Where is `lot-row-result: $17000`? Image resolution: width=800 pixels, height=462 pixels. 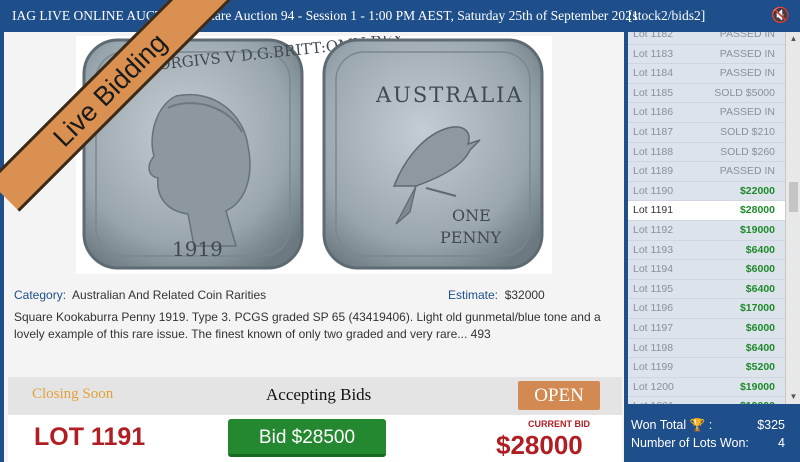
lot-row-result: $17000 is located at coordinates (757, 308).